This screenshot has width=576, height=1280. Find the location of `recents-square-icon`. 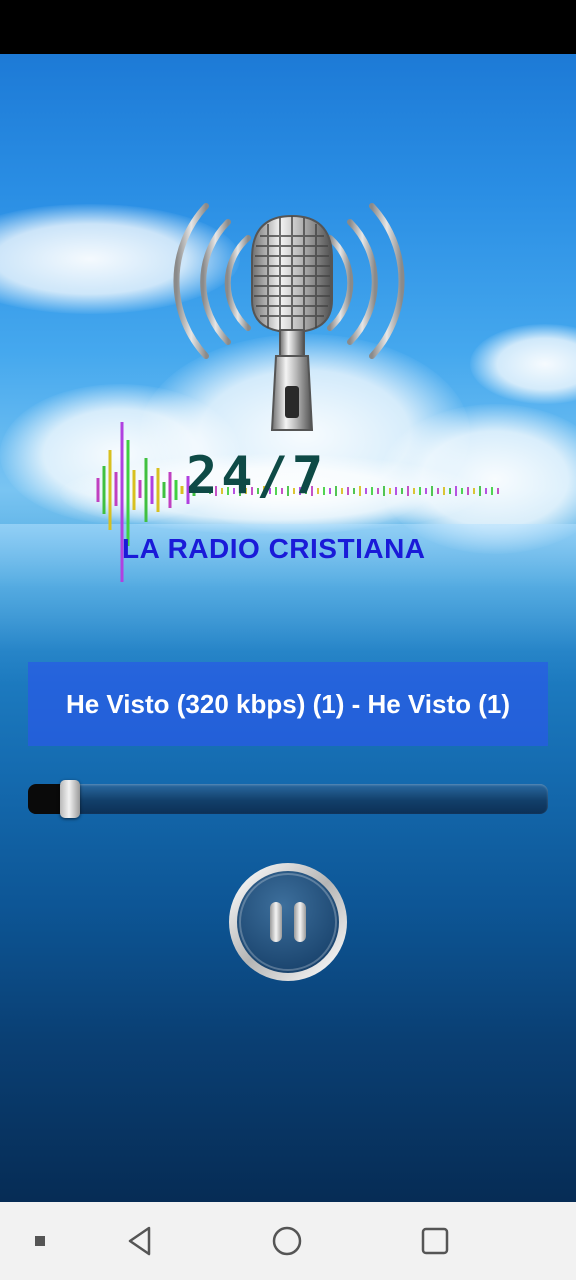

recents-square-icon is located at coordinates (435, 1241).